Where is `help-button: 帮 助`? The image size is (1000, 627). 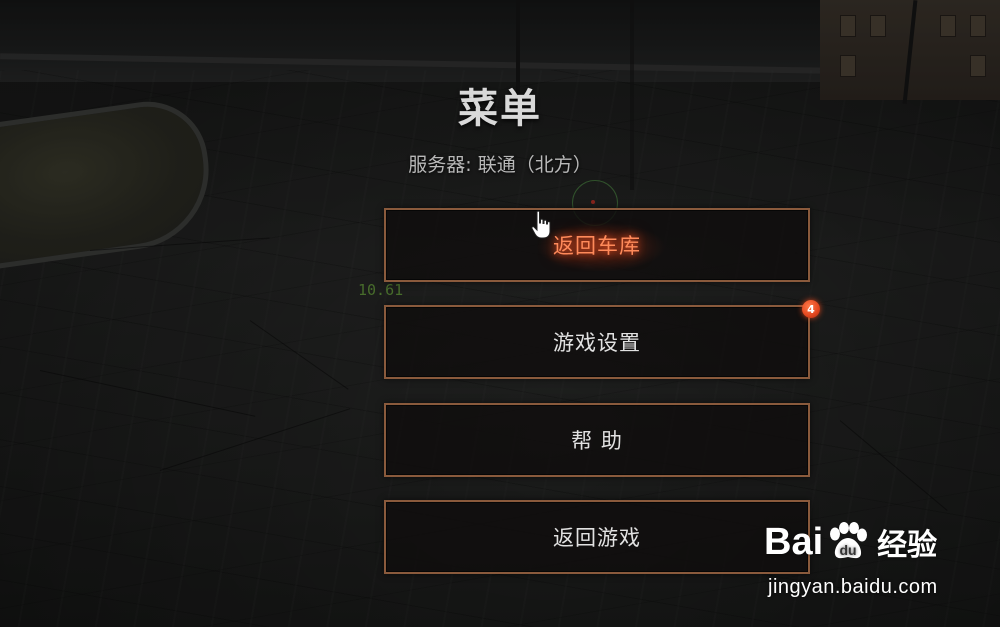 help-button: 帮 助 is located at coordinates (597, 440).